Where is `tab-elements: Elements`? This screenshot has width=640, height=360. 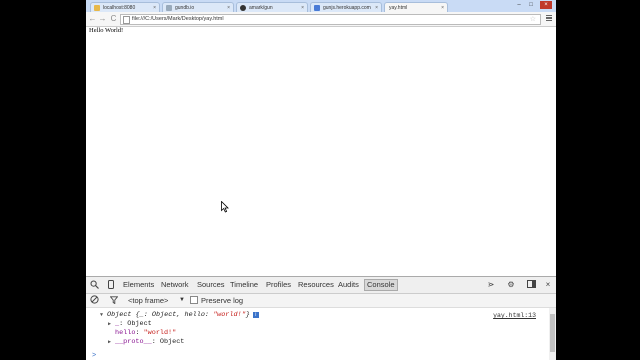
tab-elements: Elements is located at coordinates (138, 285).